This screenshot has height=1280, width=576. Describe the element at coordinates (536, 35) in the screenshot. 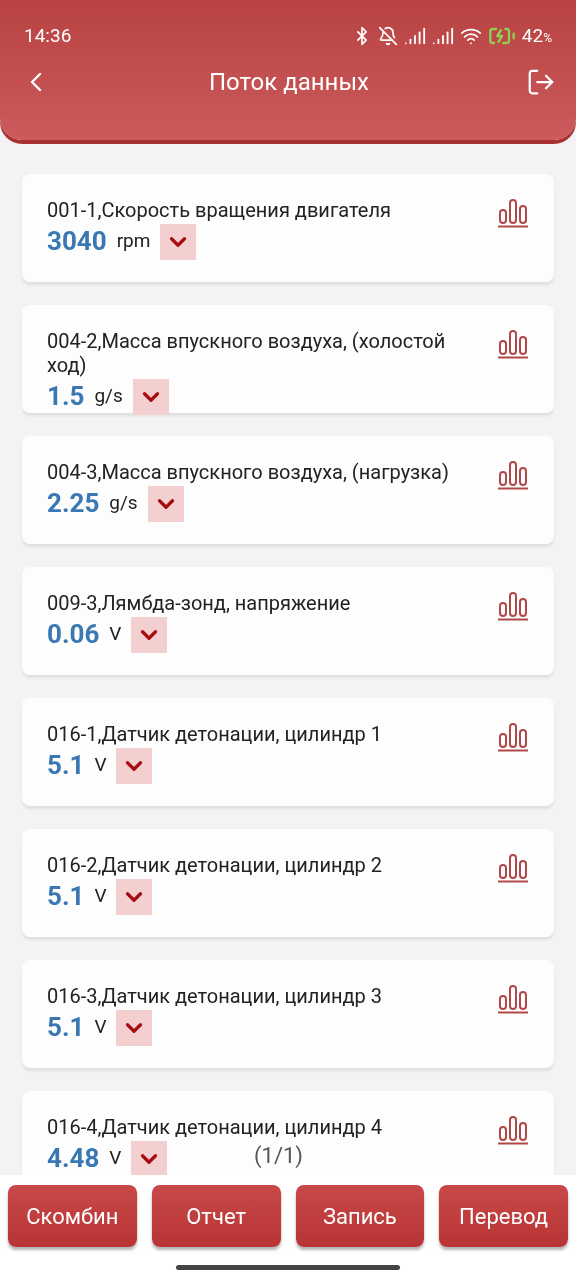

I see `battery-level: 42%` at that location.